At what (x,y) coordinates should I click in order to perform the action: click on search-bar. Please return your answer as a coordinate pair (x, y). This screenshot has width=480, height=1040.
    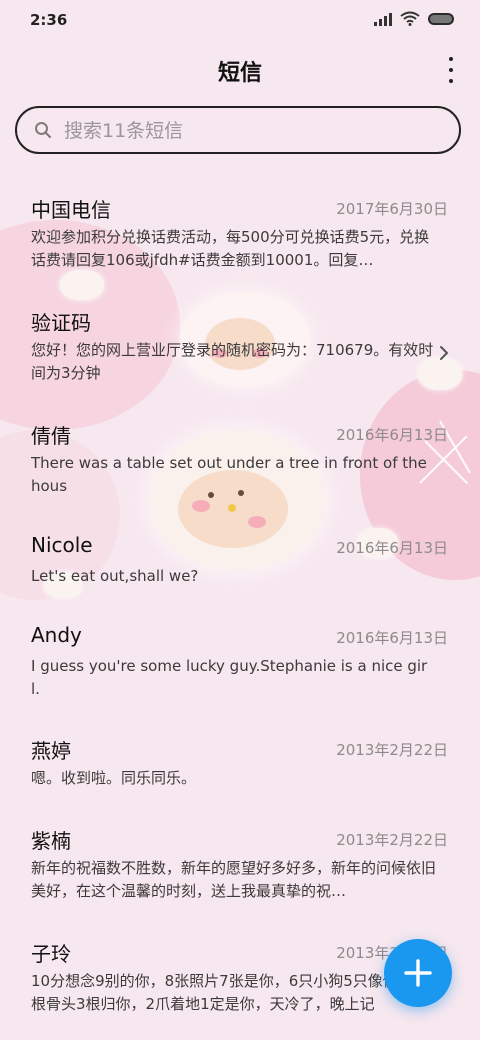
    Looking at the image, I should click on (238, 130).